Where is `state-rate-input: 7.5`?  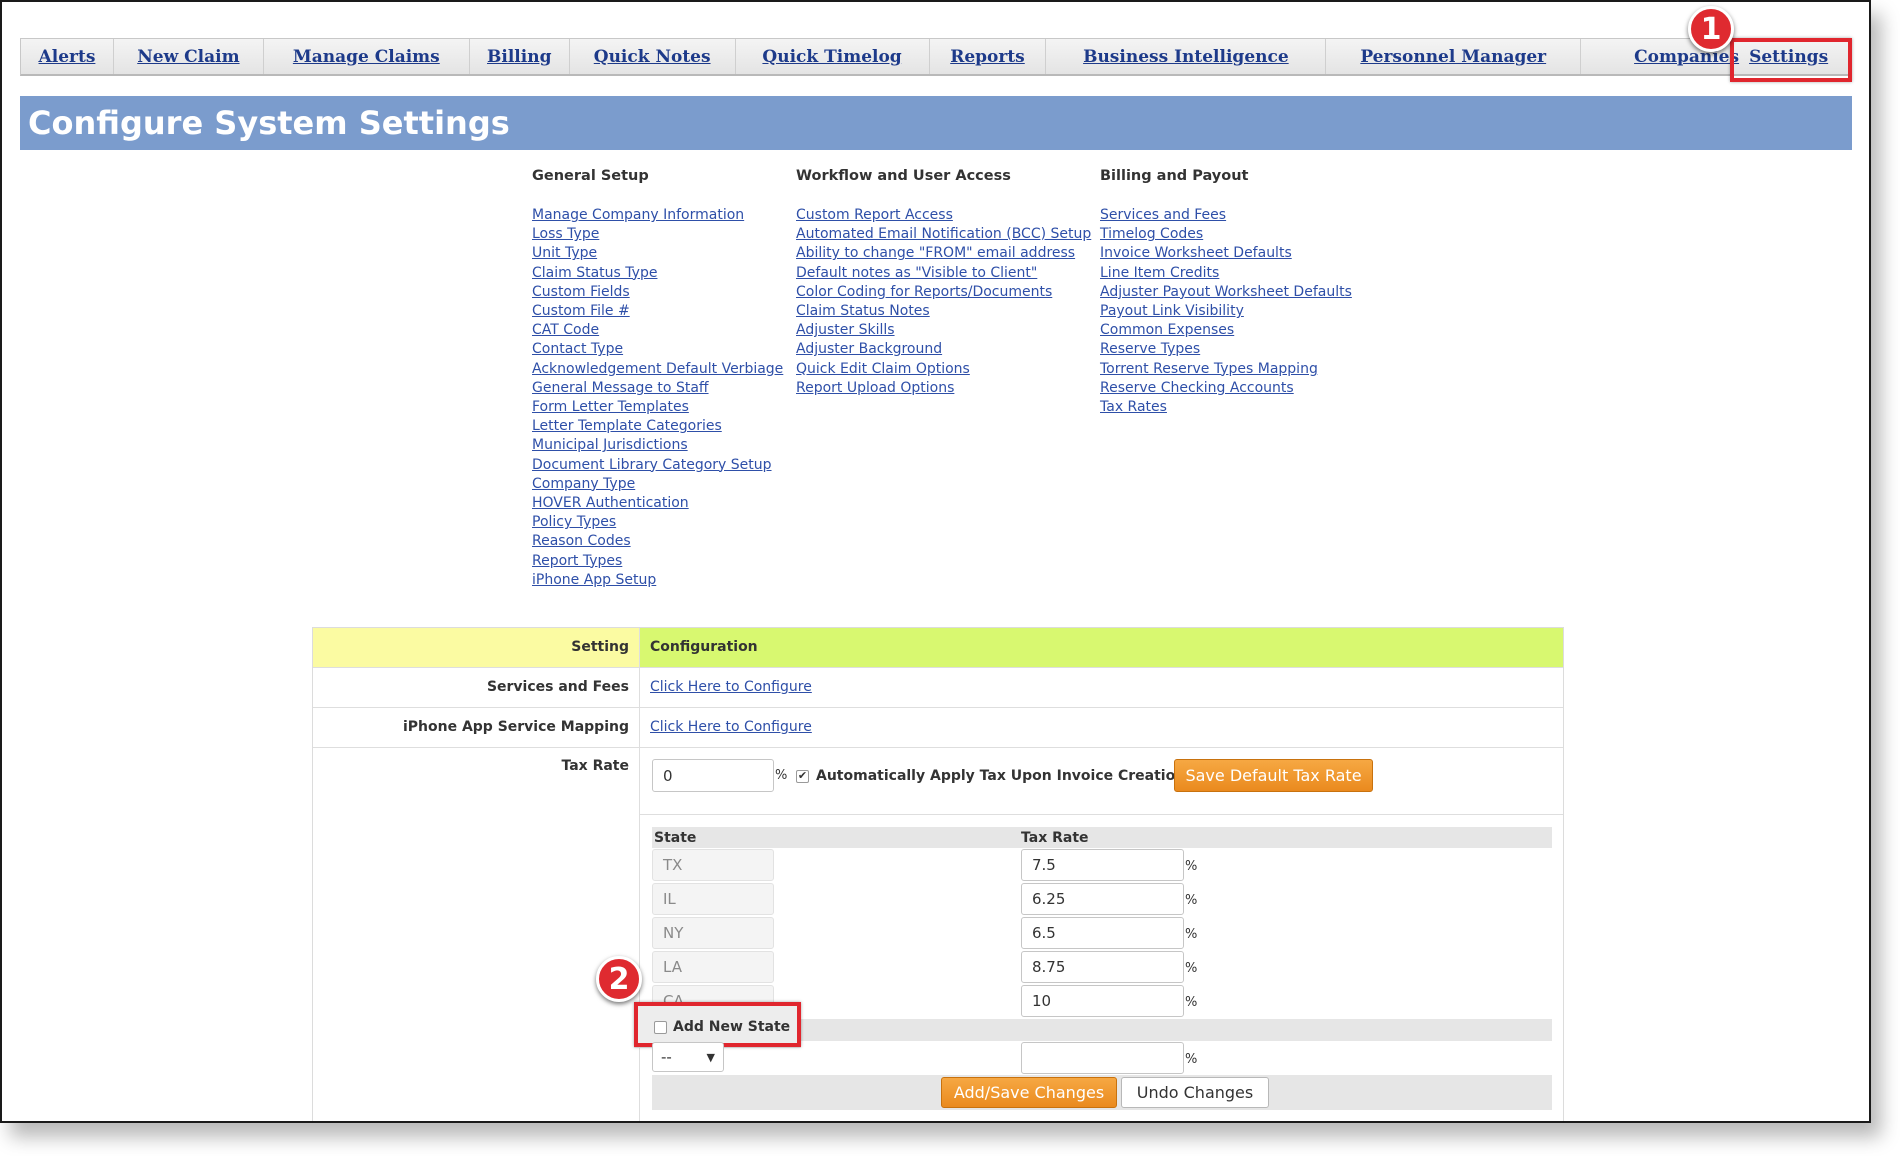 state-rate-input: 7.5 is located at coordinates (1102, 865).